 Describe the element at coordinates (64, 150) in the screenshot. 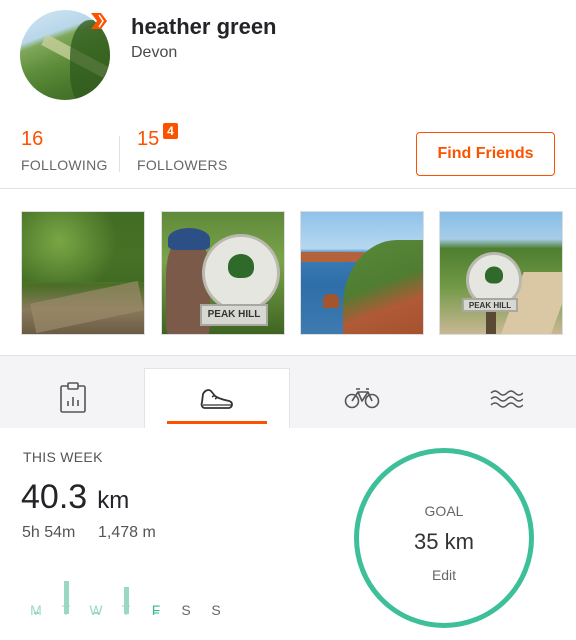

I see `following-stat: 16 FOLLOWING` at that location.